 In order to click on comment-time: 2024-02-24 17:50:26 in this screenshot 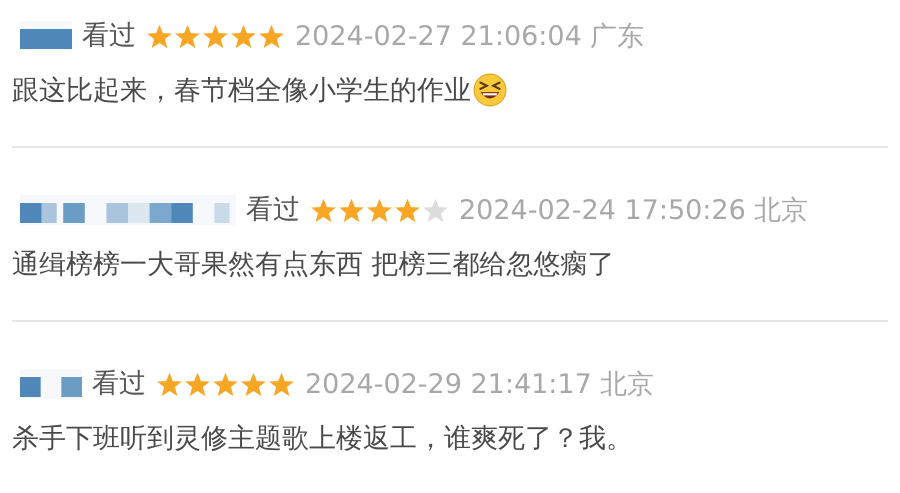, I will do `click(602, 210)`.